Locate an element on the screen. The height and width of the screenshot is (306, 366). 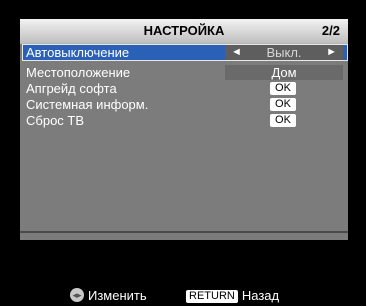
location-selector: Дом is located at coordinates (284, 72).